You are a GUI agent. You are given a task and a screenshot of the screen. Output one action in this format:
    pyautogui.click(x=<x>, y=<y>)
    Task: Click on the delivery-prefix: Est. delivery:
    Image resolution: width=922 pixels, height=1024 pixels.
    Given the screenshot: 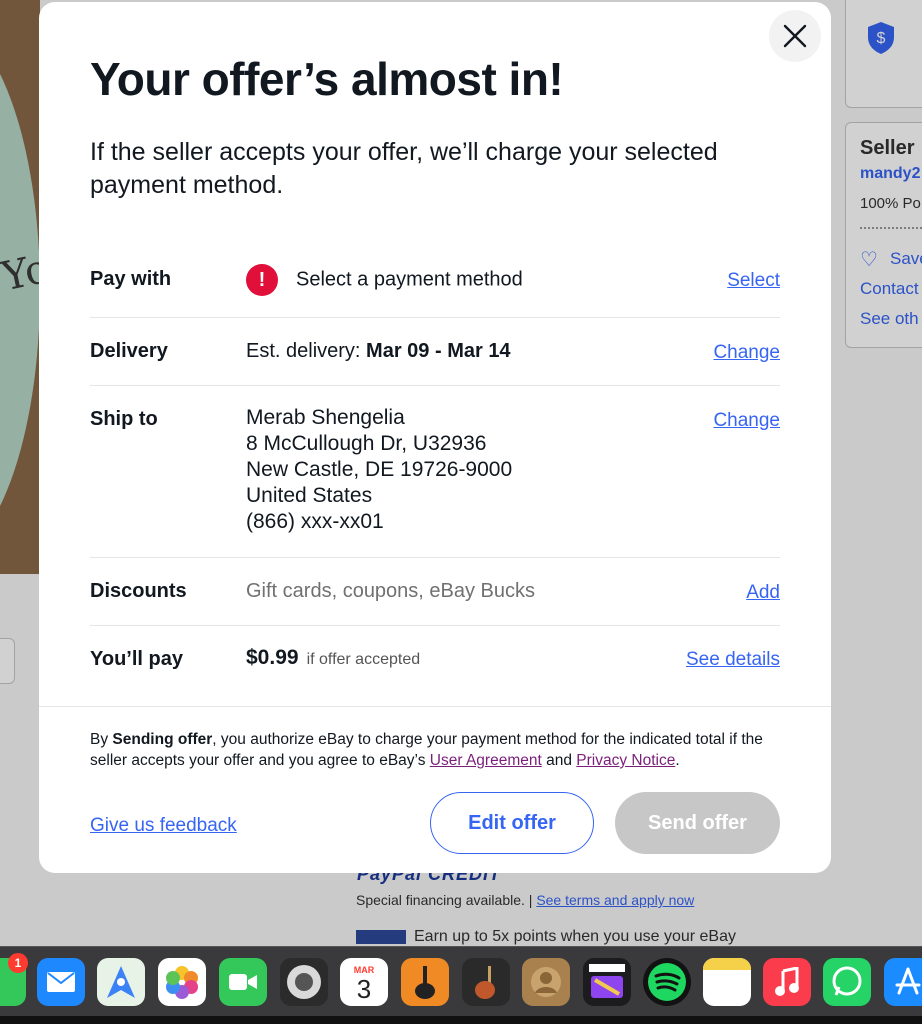 What is the action you would take?
    pyautogui.click(x=306, y=351)
    